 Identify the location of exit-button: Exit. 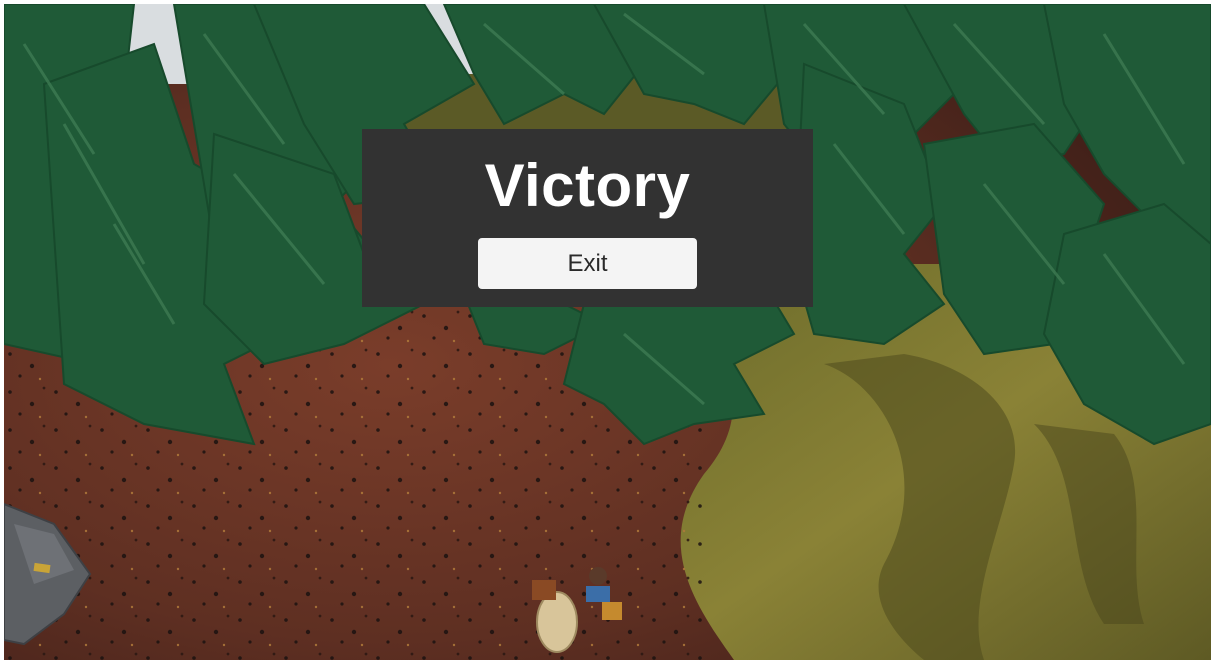
(587, 263).